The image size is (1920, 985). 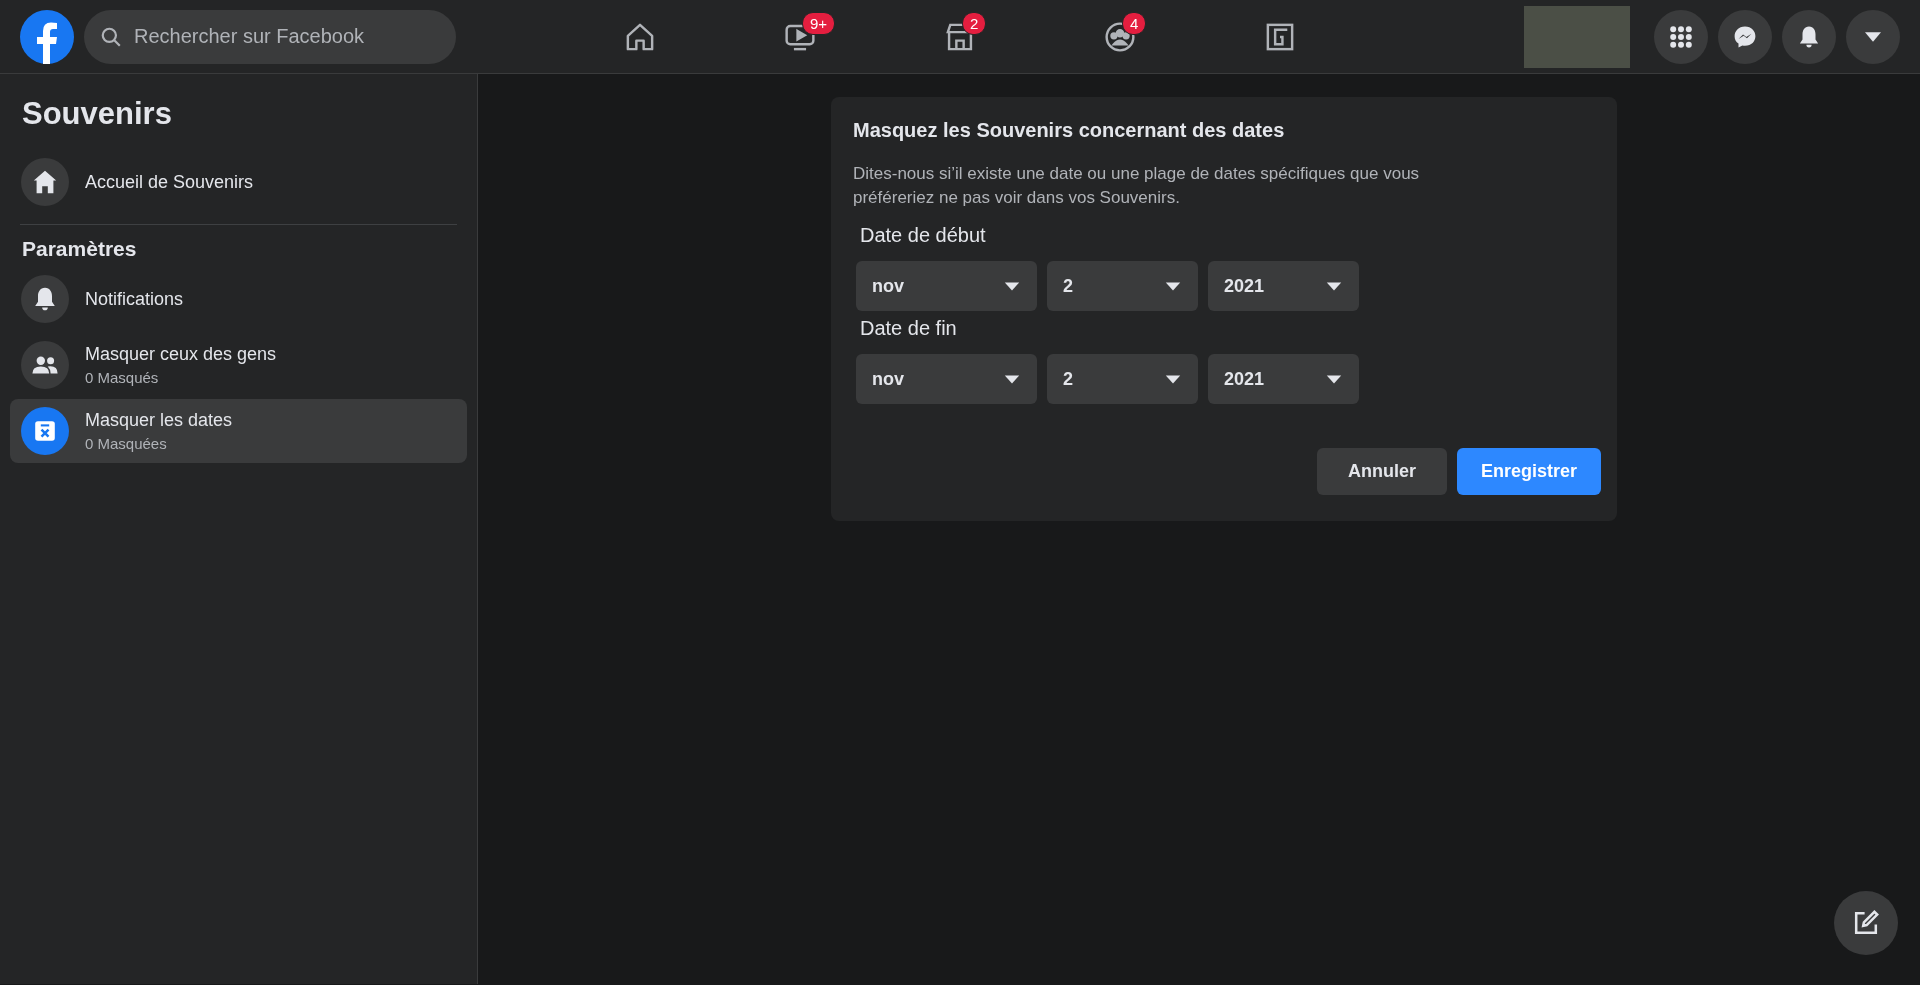 I want to click on field-label: Date de début, so click(x=923, y=235).